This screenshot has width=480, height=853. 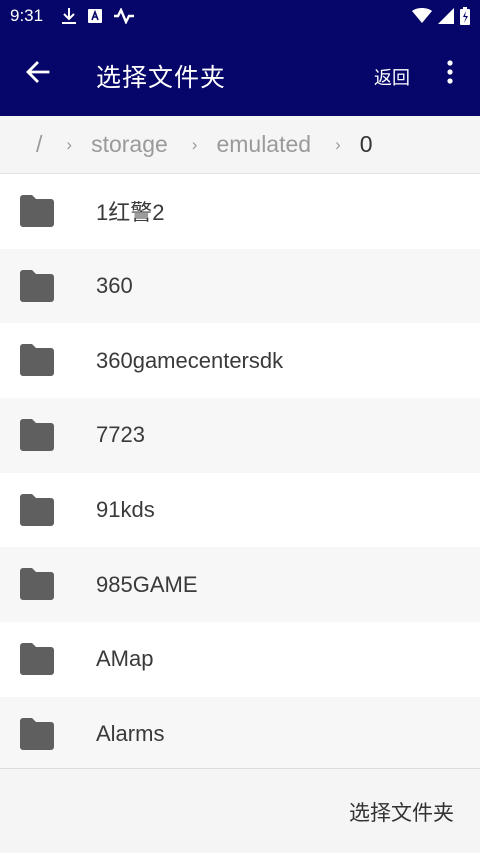 I want to click on breadcrumb-root: /, so click(x=39, y=144).